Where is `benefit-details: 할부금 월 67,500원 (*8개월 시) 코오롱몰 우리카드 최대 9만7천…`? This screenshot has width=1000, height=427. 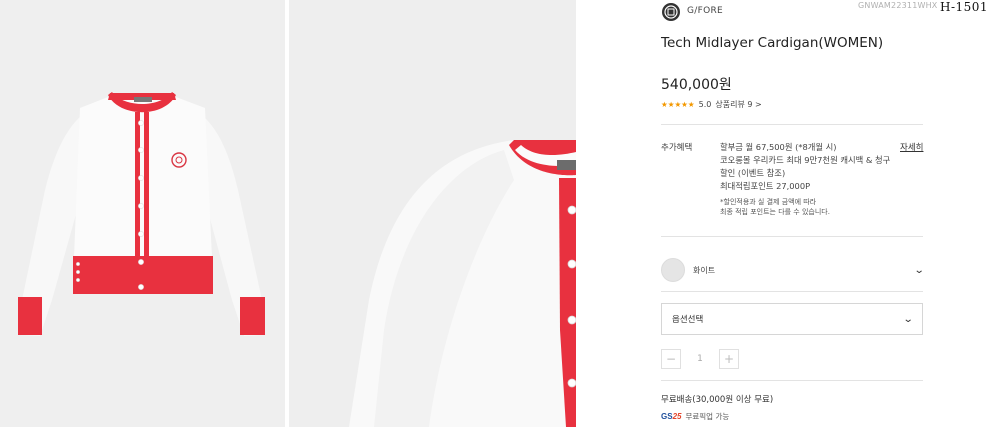
benefit-details: 할부금 월 67,500원 (*8개월 시) 코오롱몰 우리카드 최대 9만7천… is located at coordinates (810, 167).